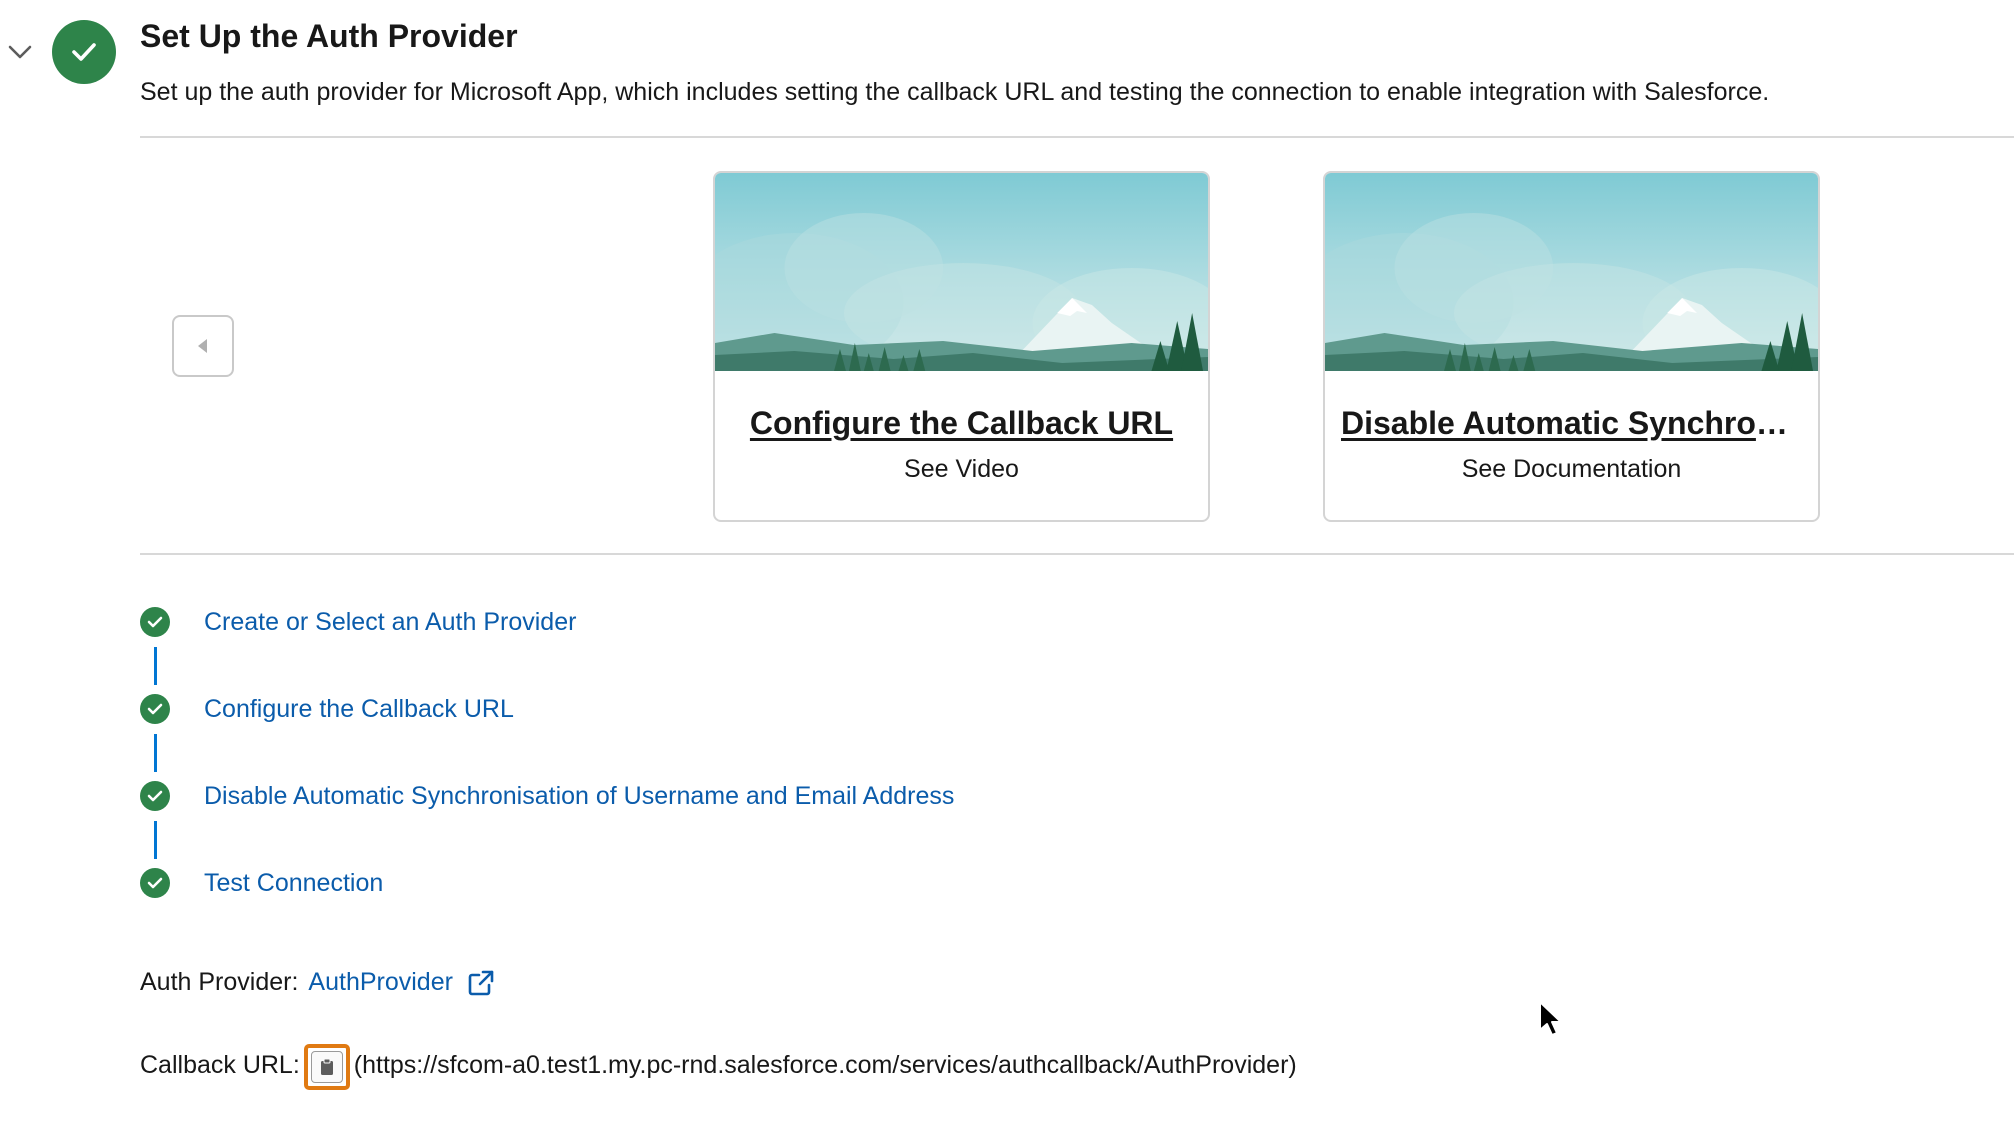  What do you see at coordinates (219, 982) in the screenshot?
I see `auth-provider-label: Auth Provider:` at bounding box center [219, 982].